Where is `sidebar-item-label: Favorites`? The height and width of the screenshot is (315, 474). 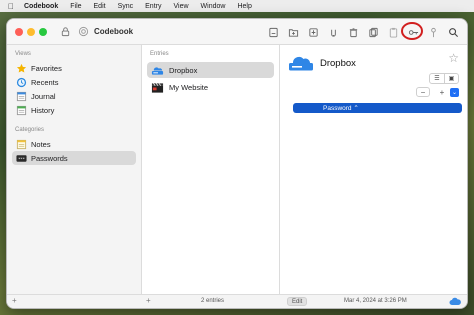
sidebar-item-label: Favorites is located at coordinates (46, 68).